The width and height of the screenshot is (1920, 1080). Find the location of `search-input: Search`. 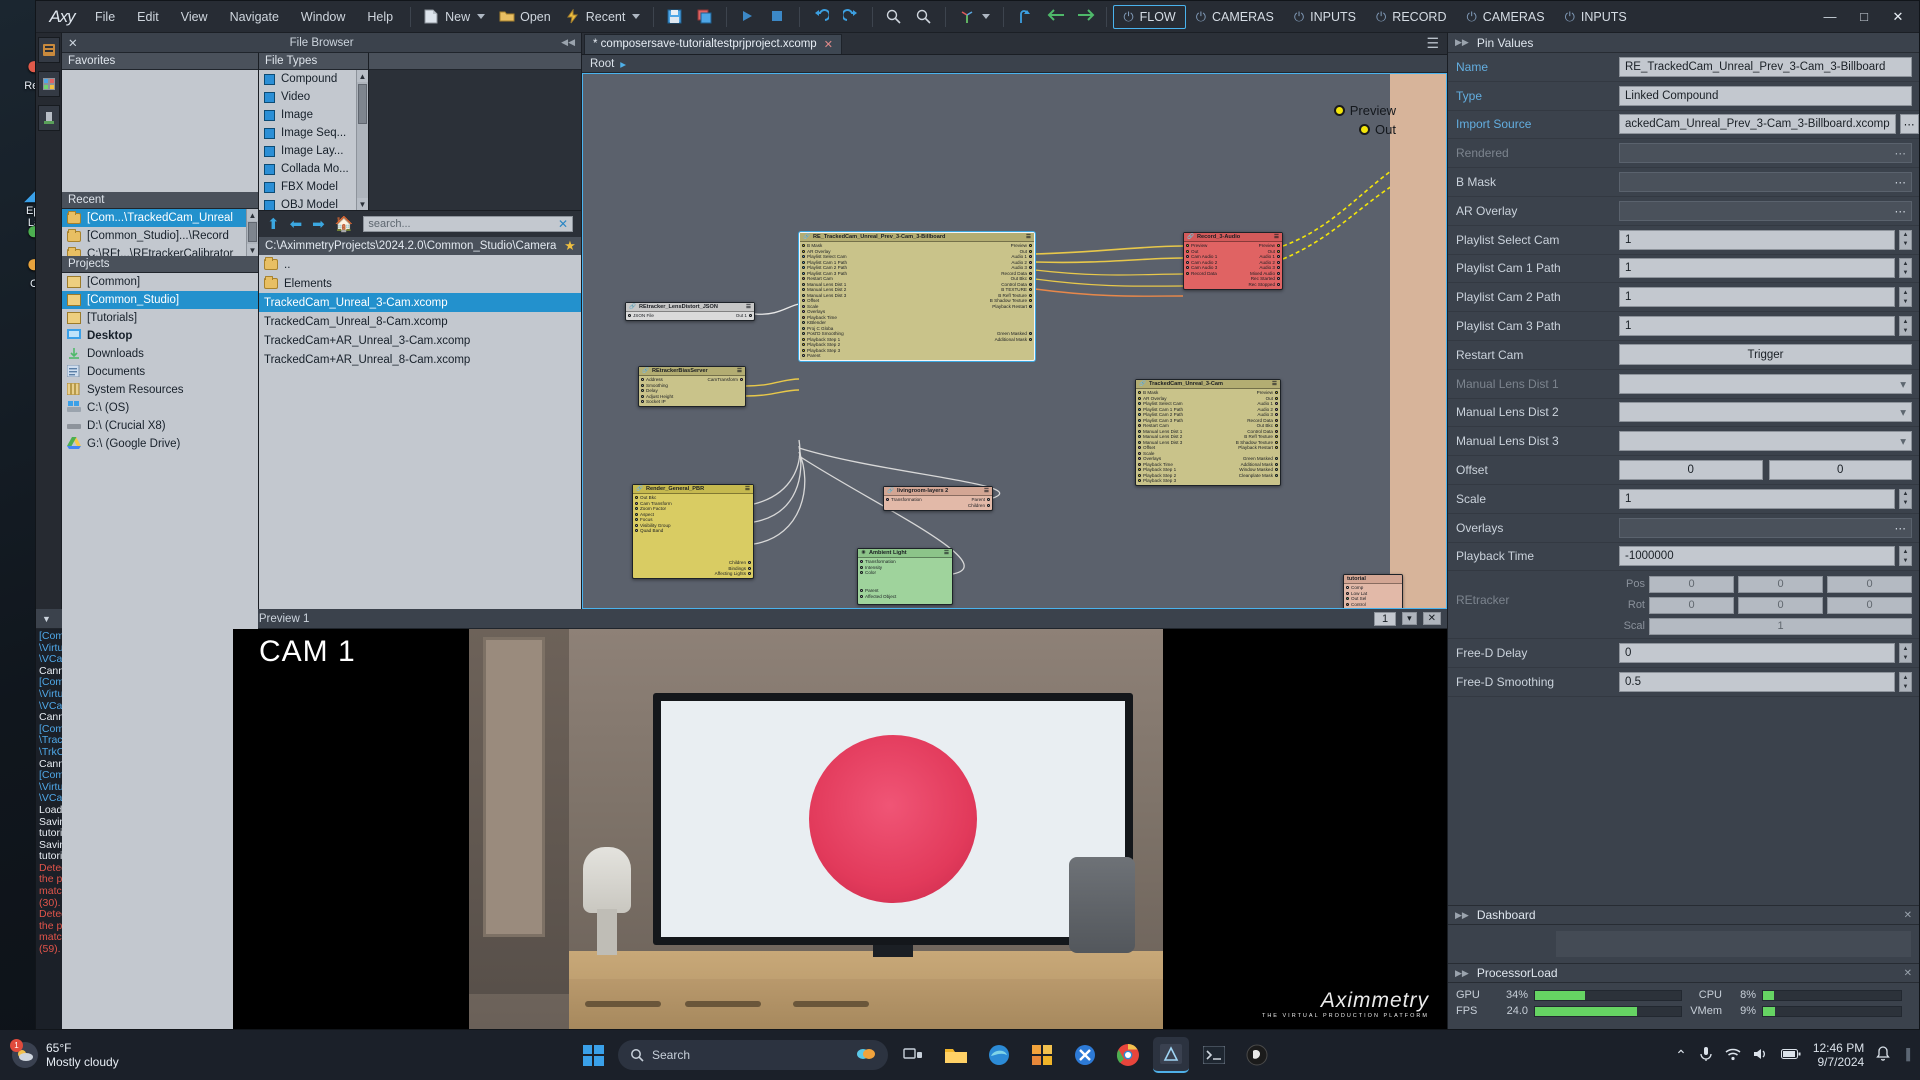

search-input: Search is located at coordinates (753, 1055).